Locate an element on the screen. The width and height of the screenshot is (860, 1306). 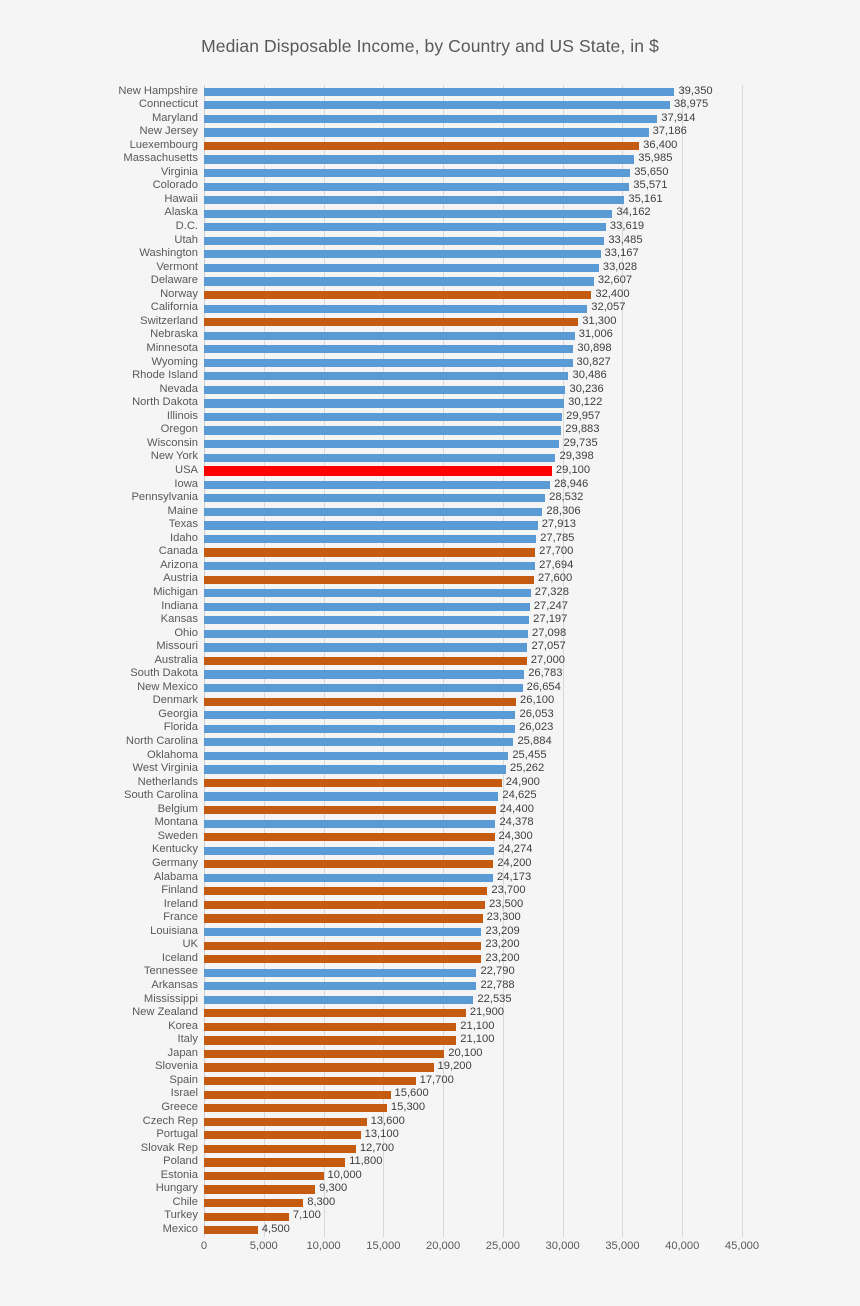
category-label: Canada is located at coordinates (178, 551).